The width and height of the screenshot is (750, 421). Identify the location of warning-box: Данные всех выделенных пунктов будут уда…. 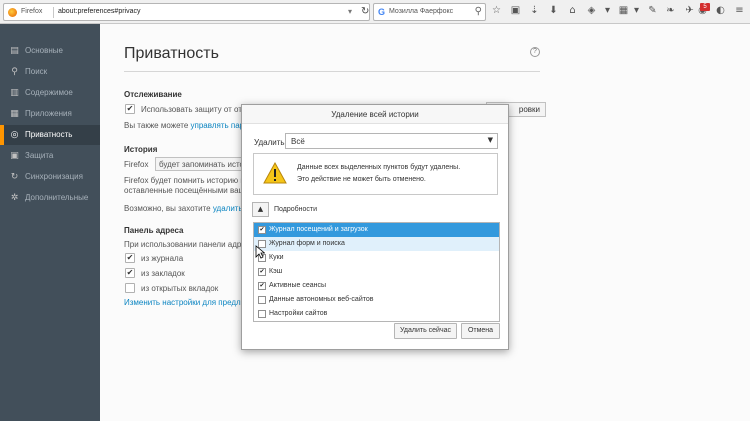
(375, 174).